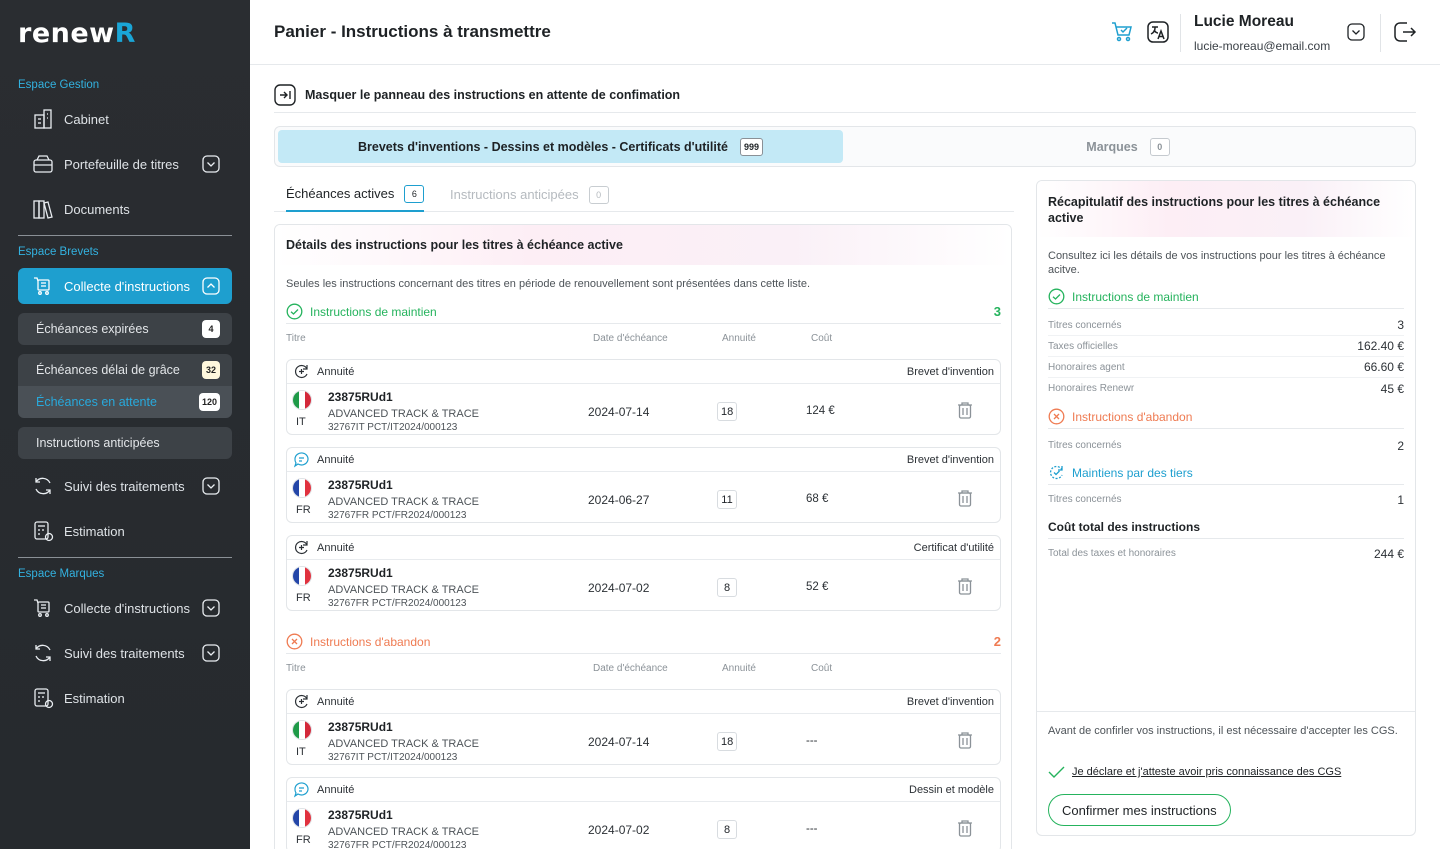  I want to click on chevron-up-icon, so click(211, 286).